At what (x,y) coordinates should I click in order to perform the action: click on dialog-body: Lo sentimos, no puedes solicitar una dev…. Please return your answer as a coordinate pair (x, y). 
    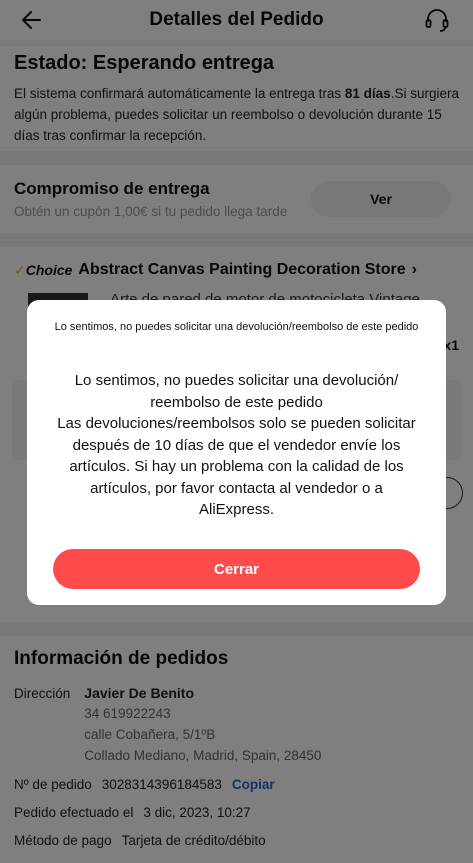
    Looking at the image, I should click on (236, 445).